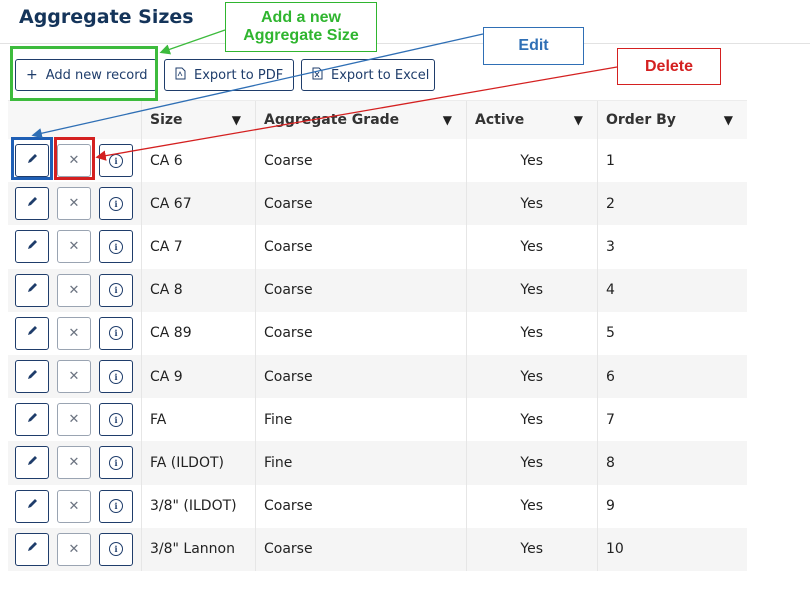 Image resolution: width=810 pixels, height=591 pixels. I want to click on add-annotation-callout: Add a new Aggregate Size, so click(301, 27).